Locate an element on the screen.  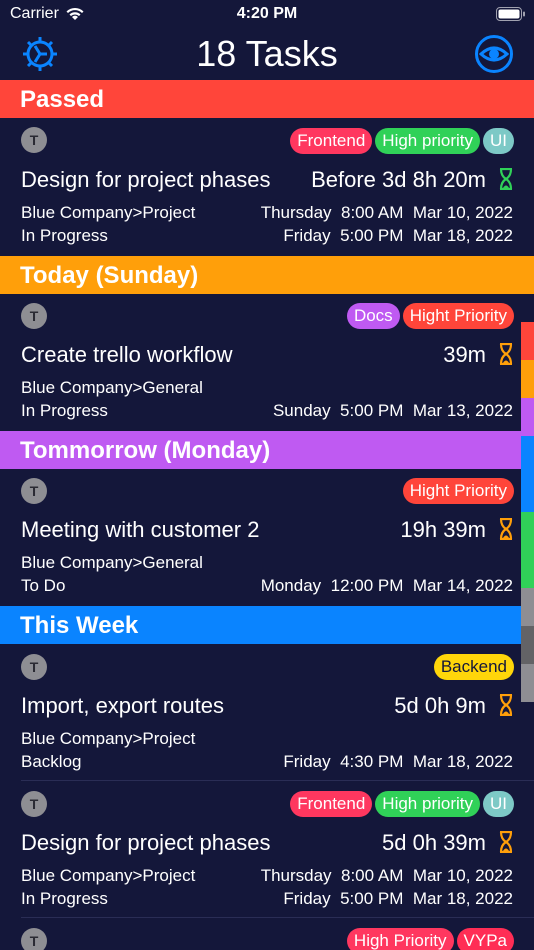
tag-high-priority: High Priority is located at coordinates (400, 939).